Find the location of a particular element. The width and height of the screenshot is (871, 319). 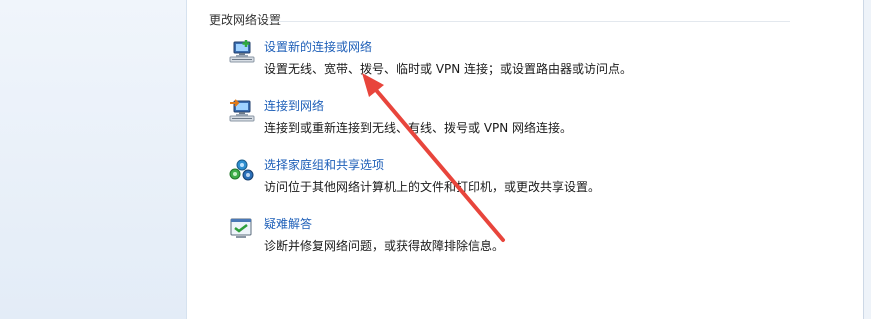

task-description: 设置无线、宽带、拨号、临时或 VPN 连接；或设置路由器或访问点。 is located at coordinates (448, 69).